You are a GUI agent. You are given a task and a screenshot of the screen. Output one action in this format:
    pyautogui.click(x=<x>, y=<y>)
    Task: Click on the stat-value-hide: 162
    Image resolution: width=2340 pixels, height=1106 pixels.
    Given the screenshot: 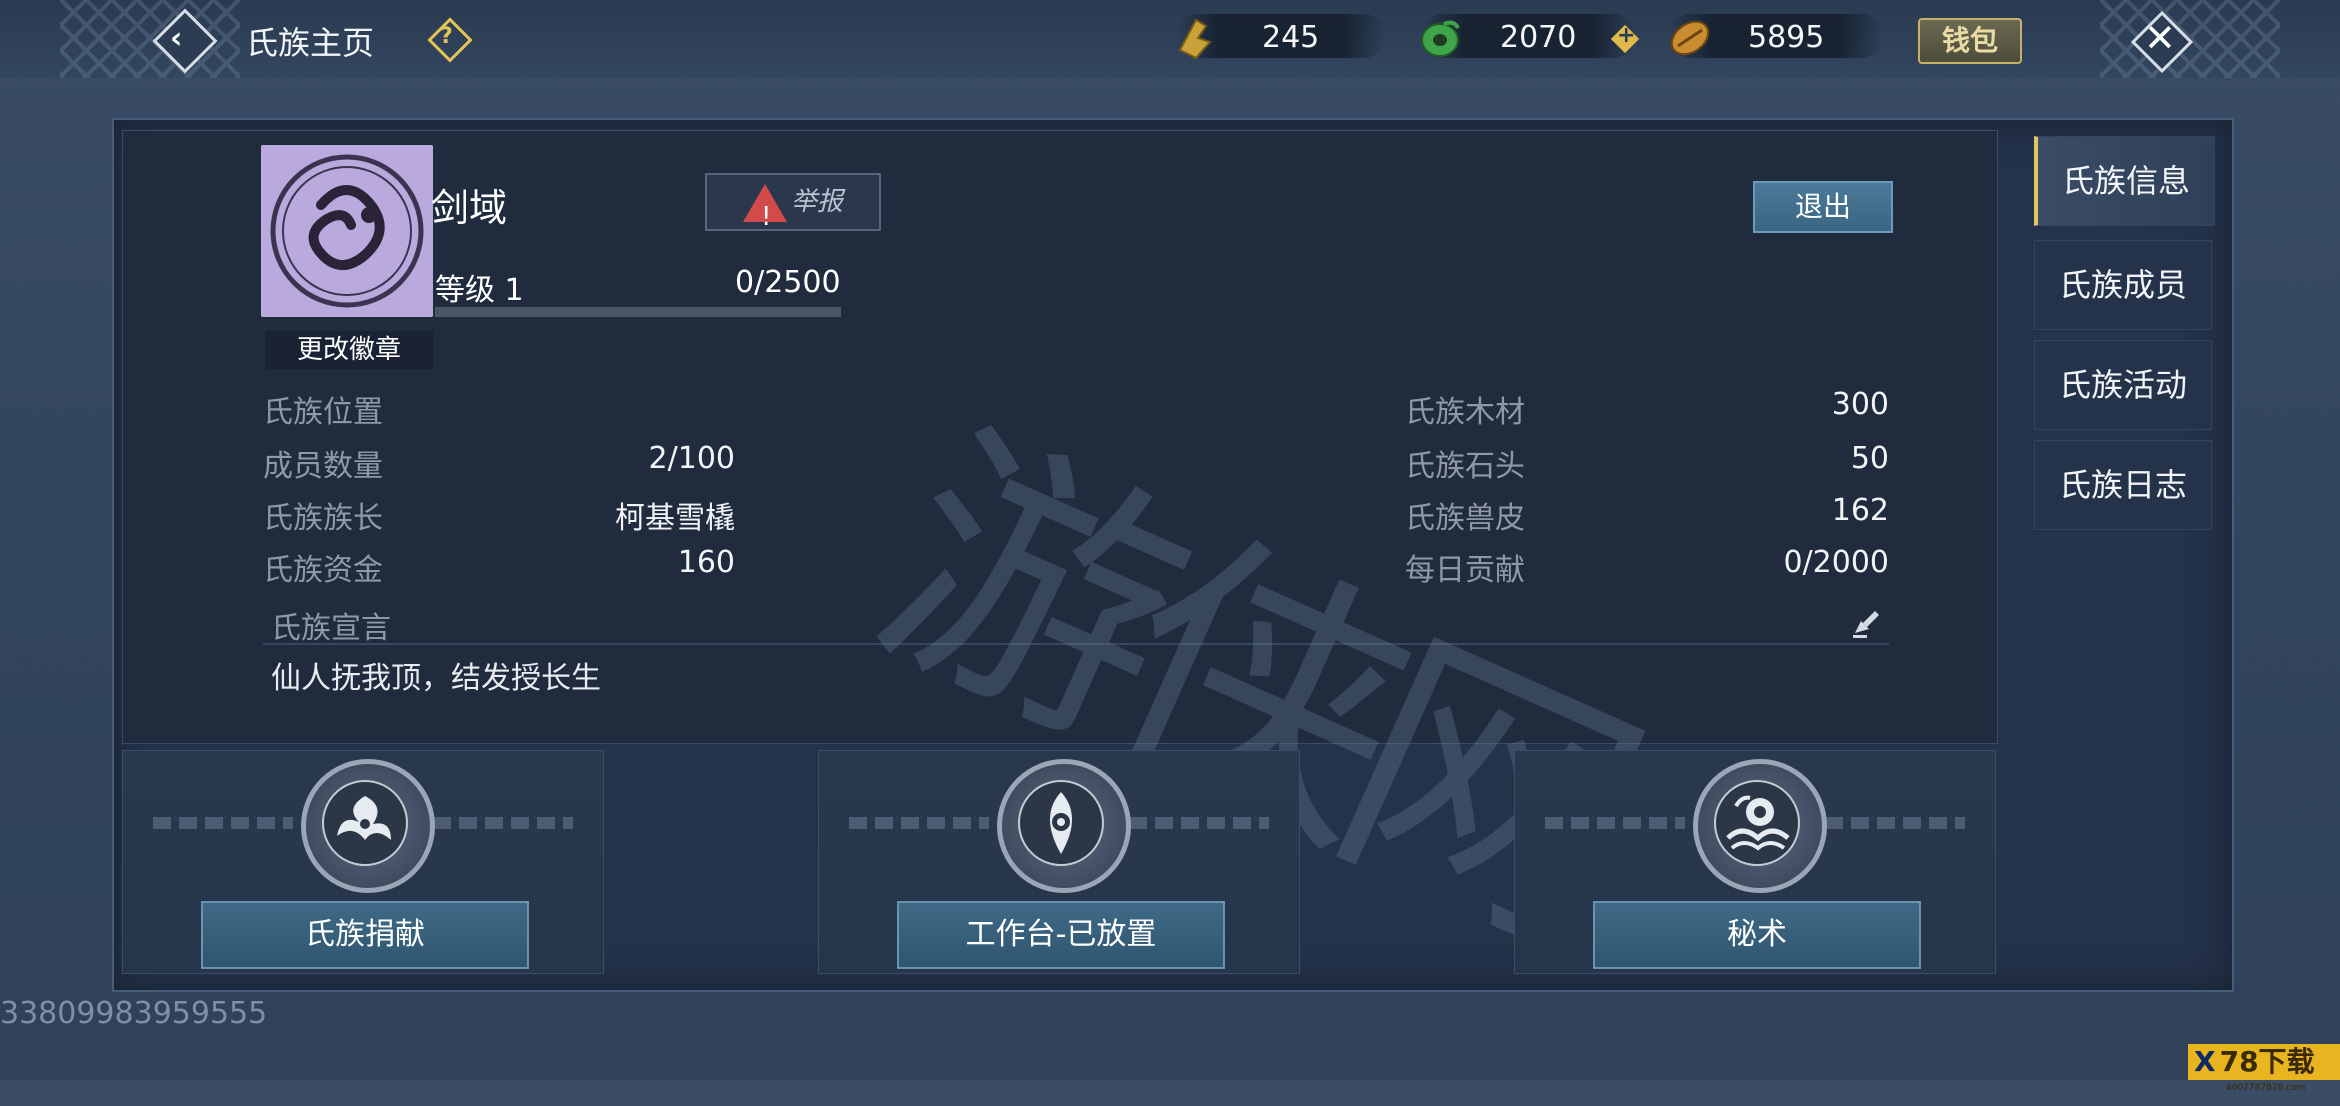 What is the action you would take?
    pyautogui.click(x=1860, y=510)
    